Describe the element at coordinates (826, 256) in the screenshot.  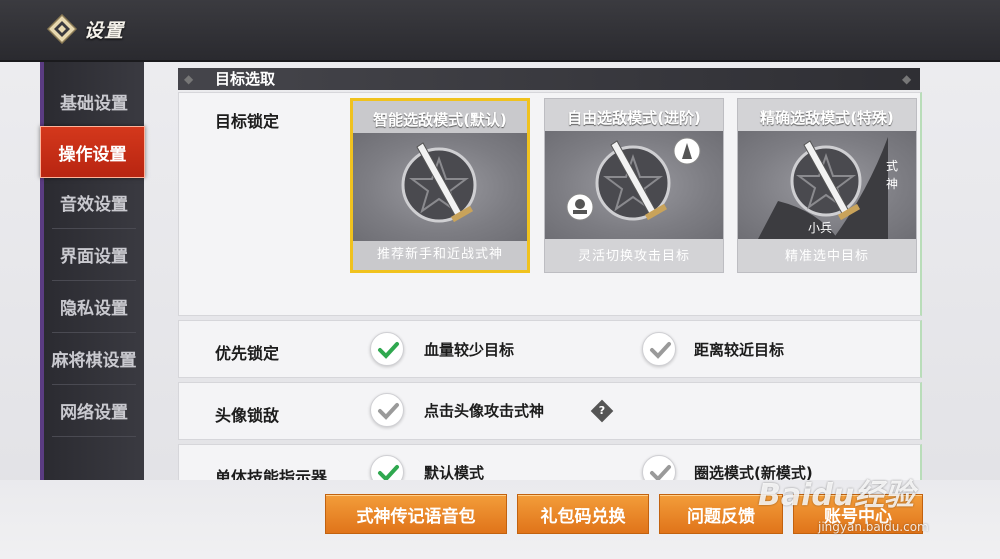
I see `mode-description: 精准选中目标` at that location.